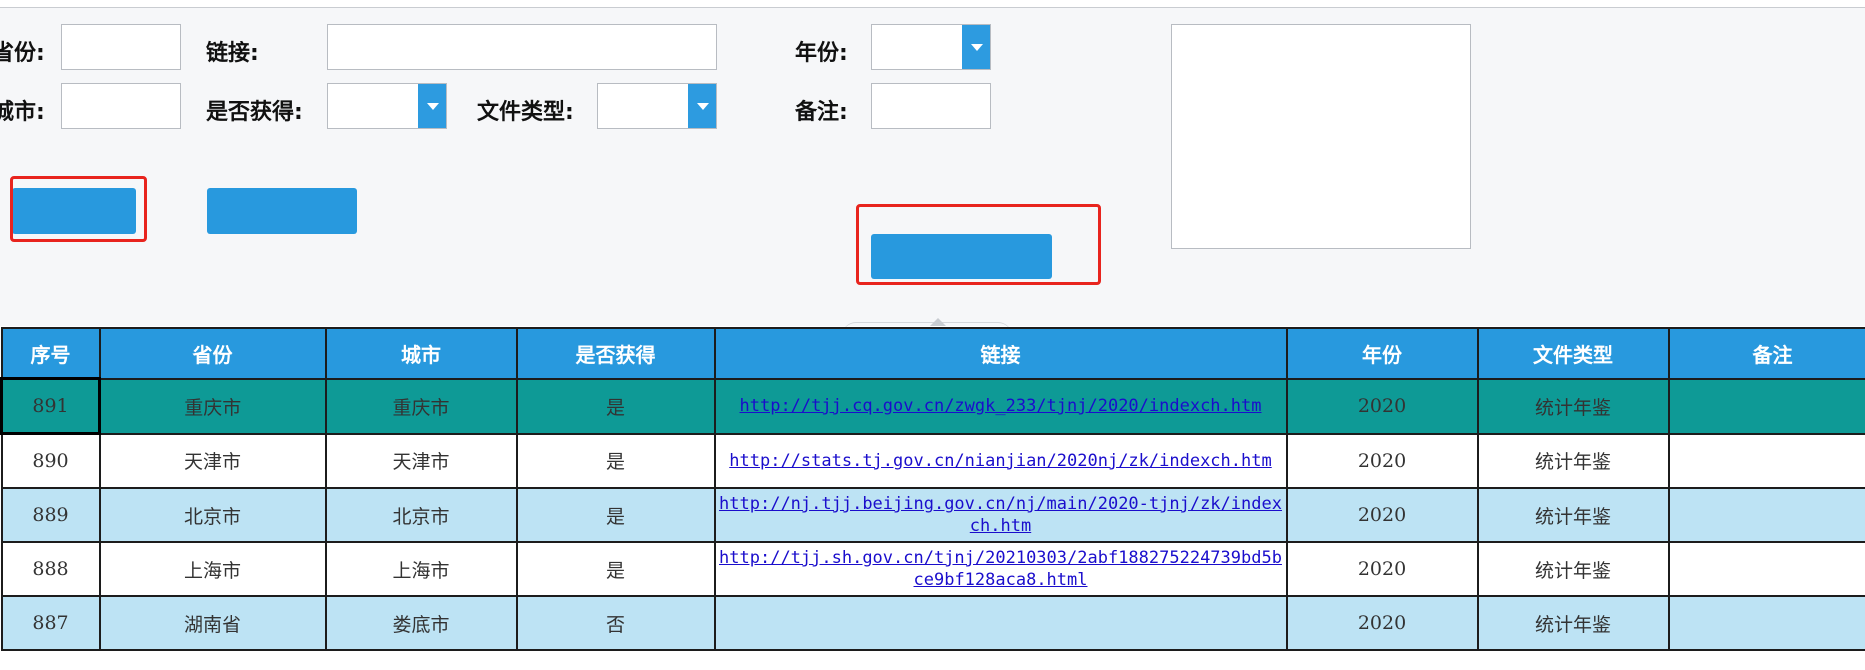 Image resolution: width=1865 pixels, height=670 pixels. Describe the element at coordinates (121, 47) in the screenshot. I see `province-input` at that location.